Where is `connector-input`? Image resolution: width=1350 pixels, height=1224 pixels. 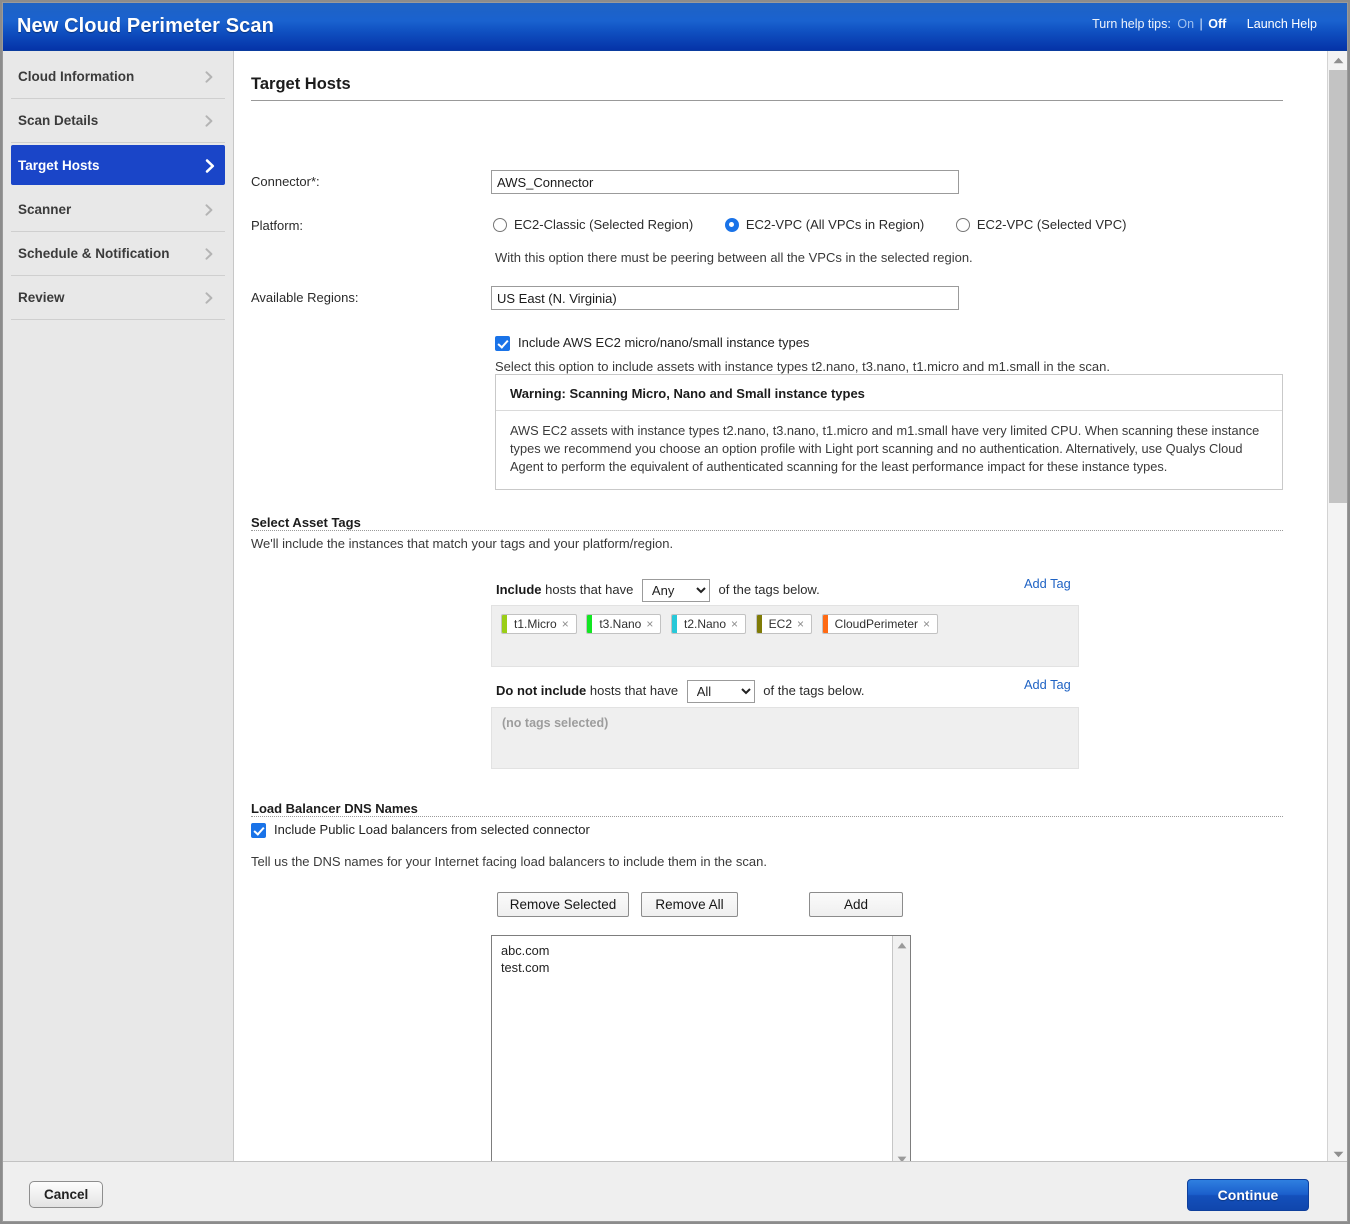
connector-input is located at coordinates (725, 182).